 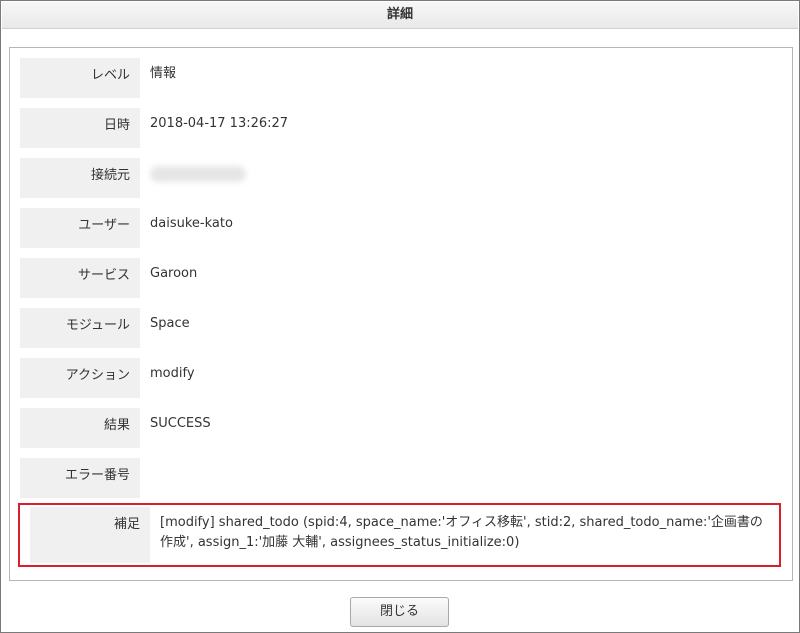 I want to click on row-datetime: 日時 2018-04-17 13:26:27, so click(x=400, y=128).